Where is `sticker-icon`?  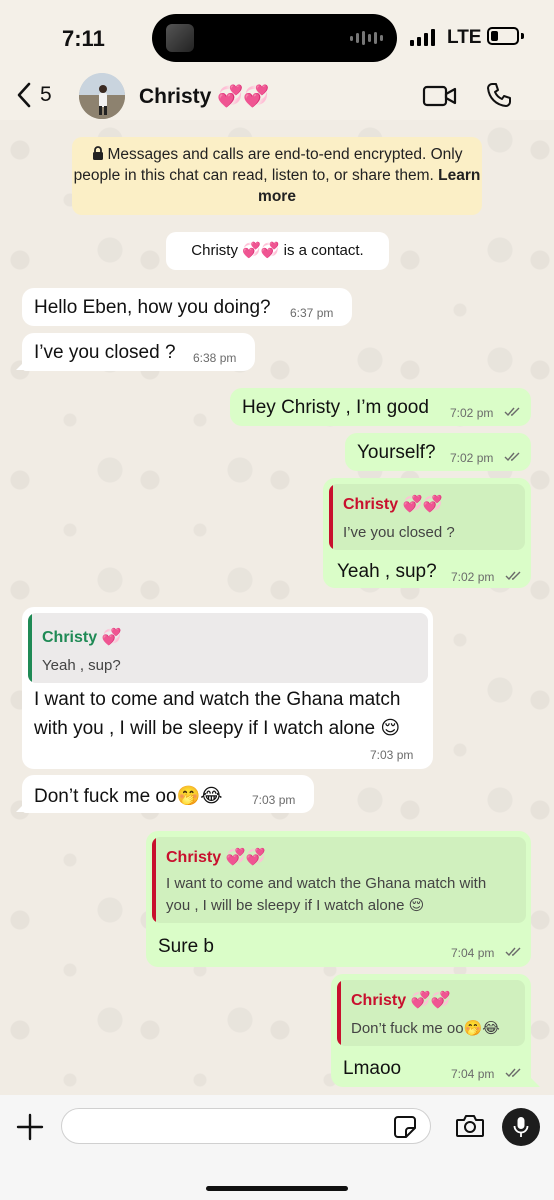
sticker-icon is located at coordinates (405, 1127).